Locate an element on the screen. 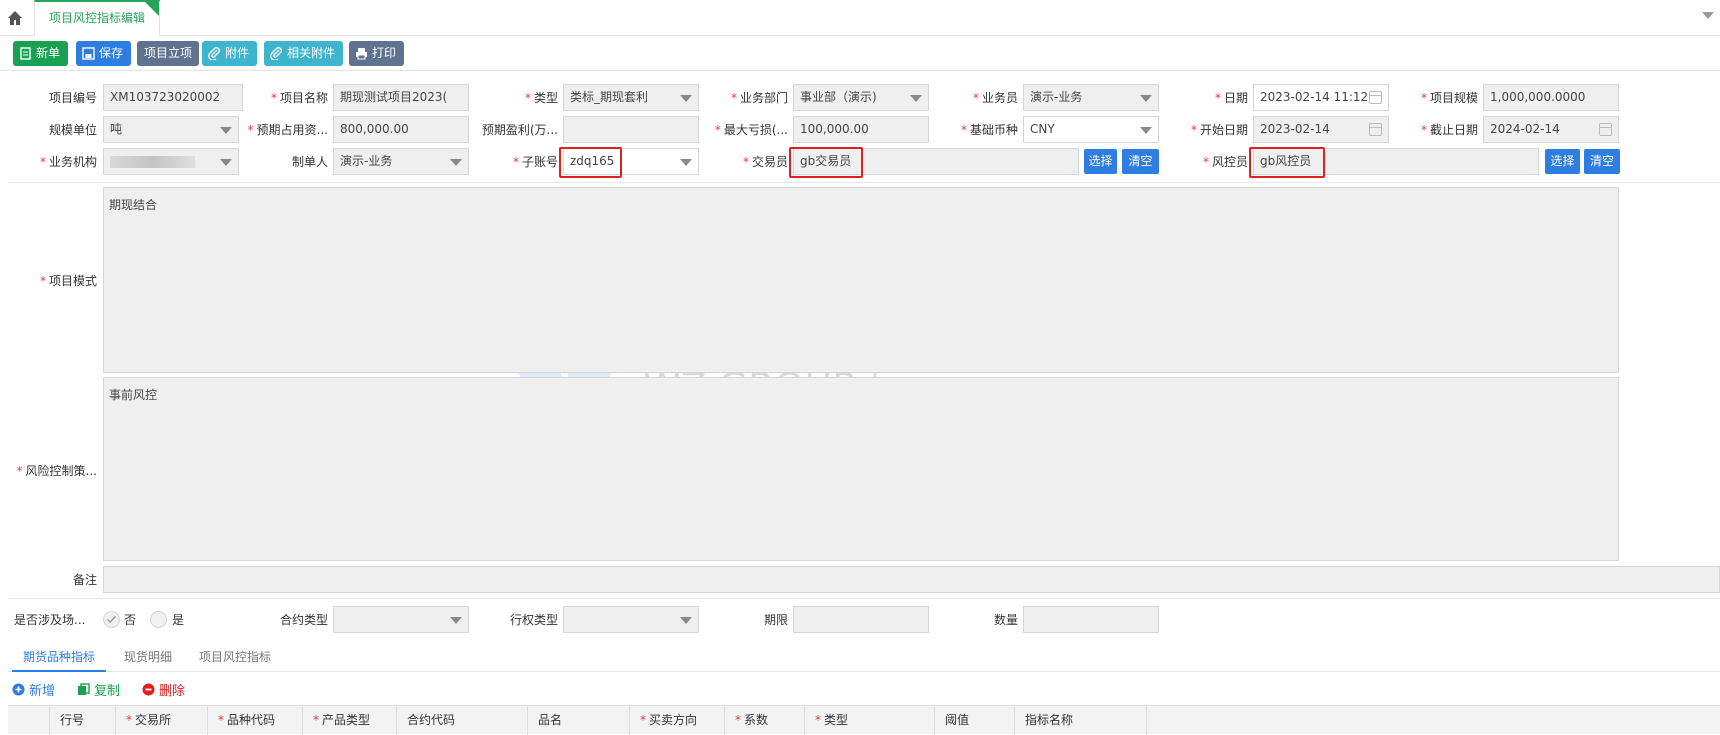  section-divider is located at coordinates (864, 182).